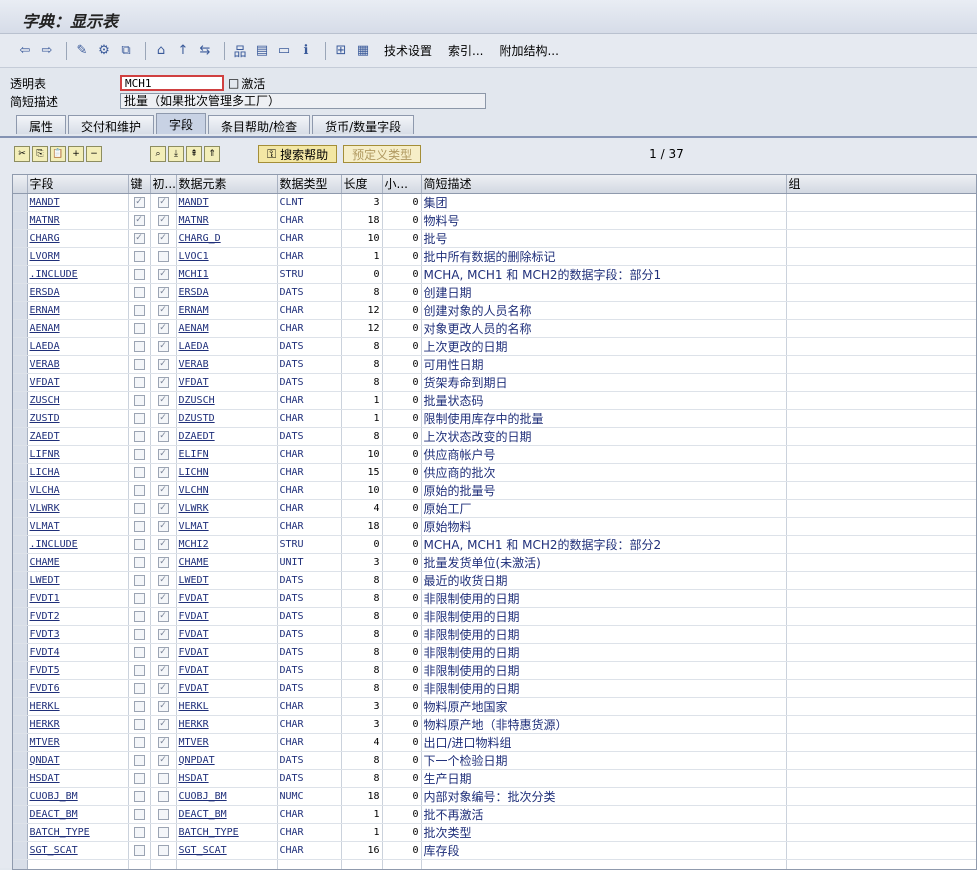  I want to click on field-name: FVDT2, so click(78, 616).